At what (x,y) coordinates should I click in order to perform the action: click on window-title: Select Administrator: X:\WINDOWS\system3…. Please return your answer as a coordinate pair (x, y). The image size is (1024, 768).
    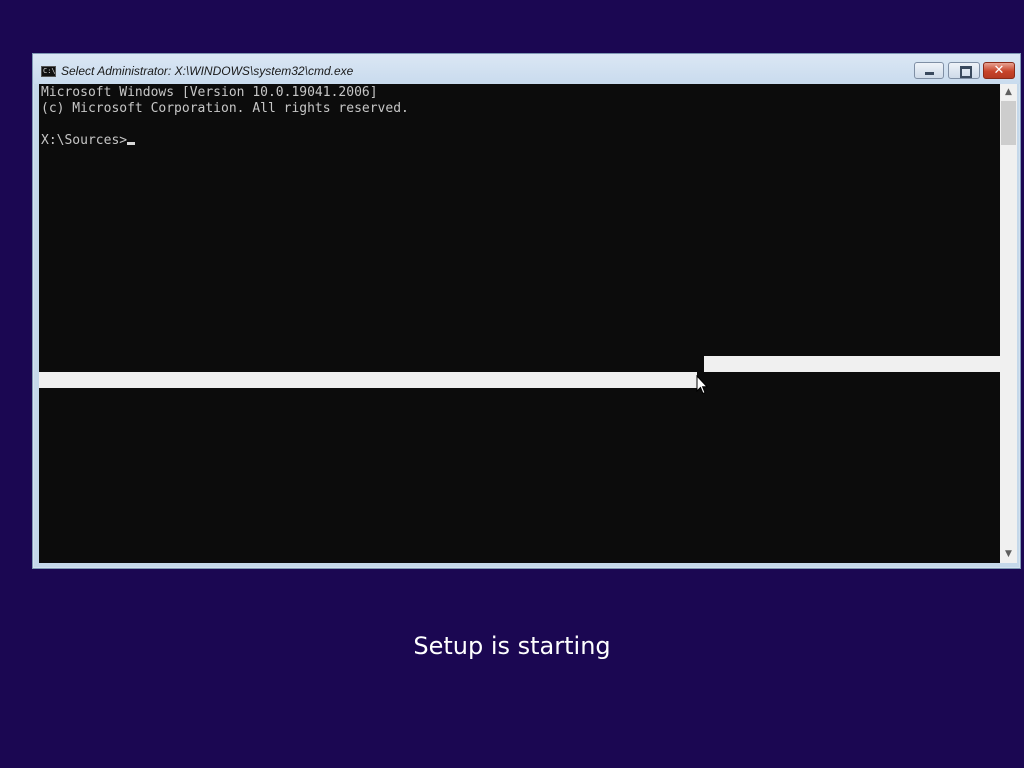
    Looking at the image, I should click on (207, 71).